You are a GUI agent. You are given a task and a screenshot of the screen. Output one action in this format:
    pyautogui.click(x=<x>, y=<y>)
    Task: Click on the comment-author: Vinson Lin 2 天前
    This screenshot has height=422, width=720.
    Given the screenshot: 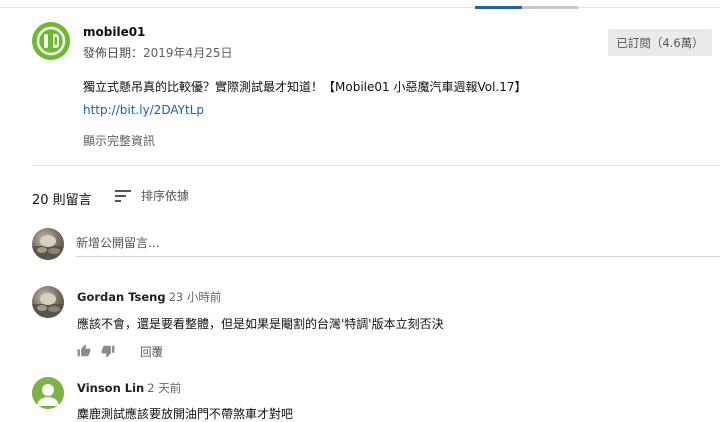 What is the action you would take?
    pyautogui.click(x=129, y=388)
    